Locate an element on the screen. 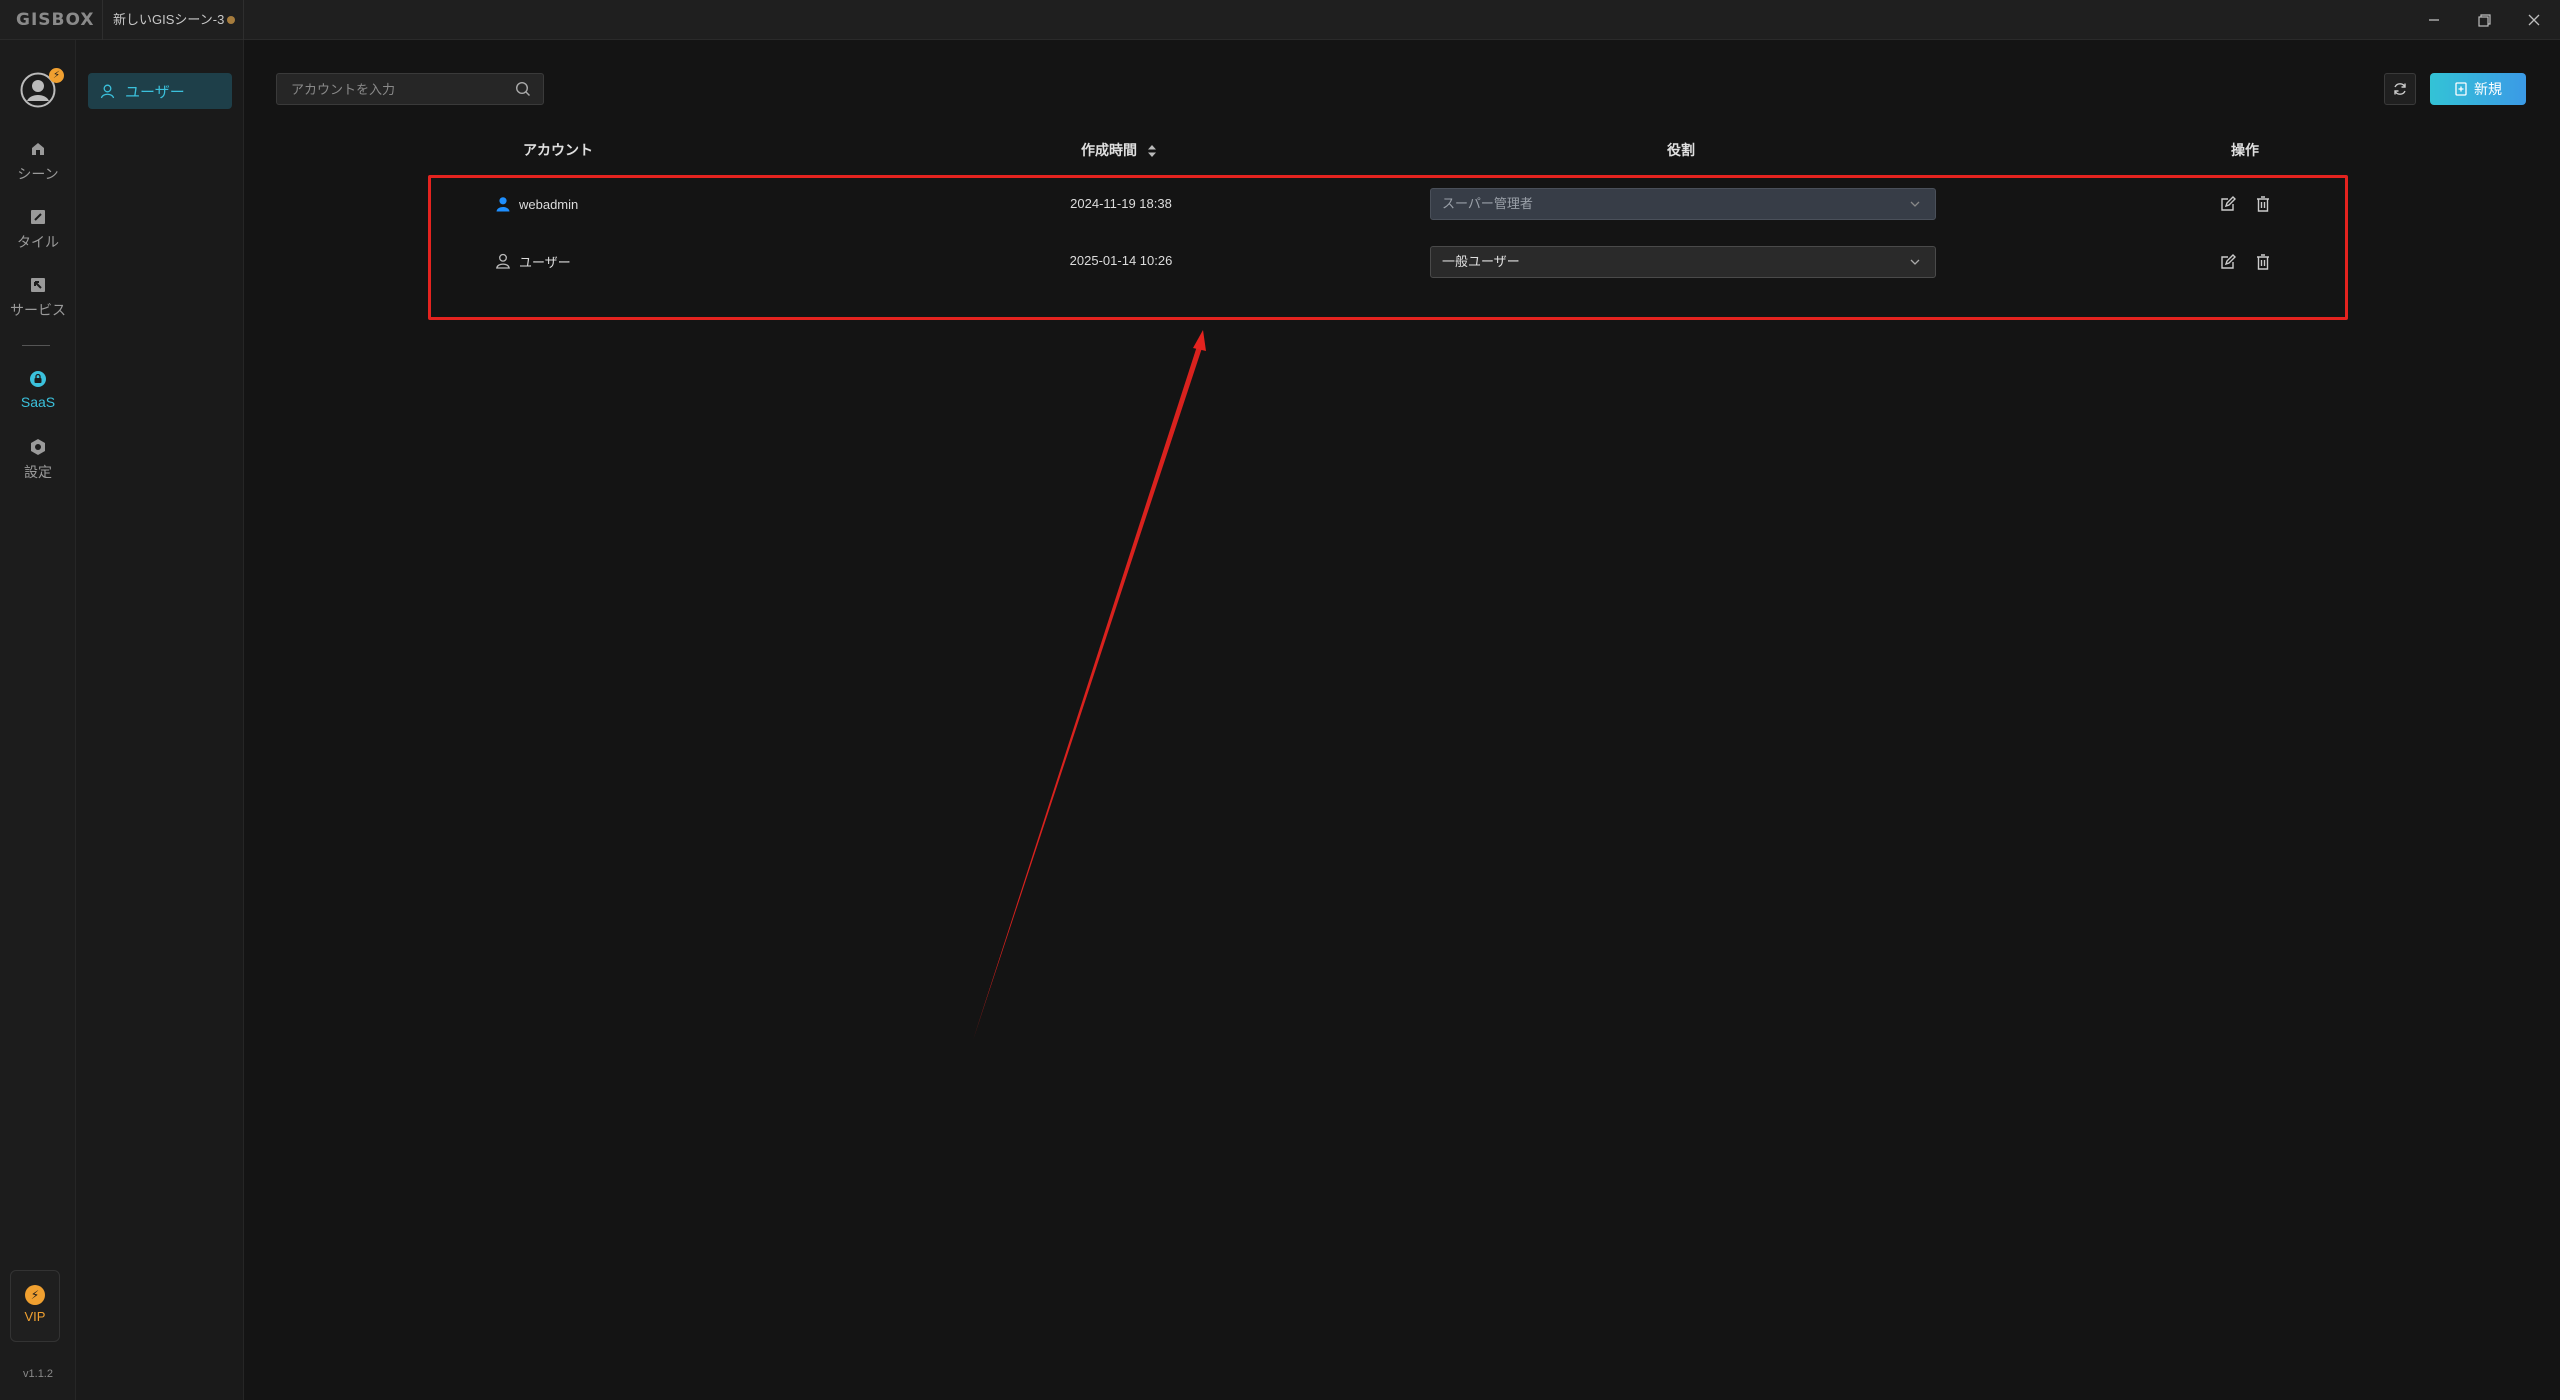  subnav-item-users: ユーザー is located at coordinates (160, 91).